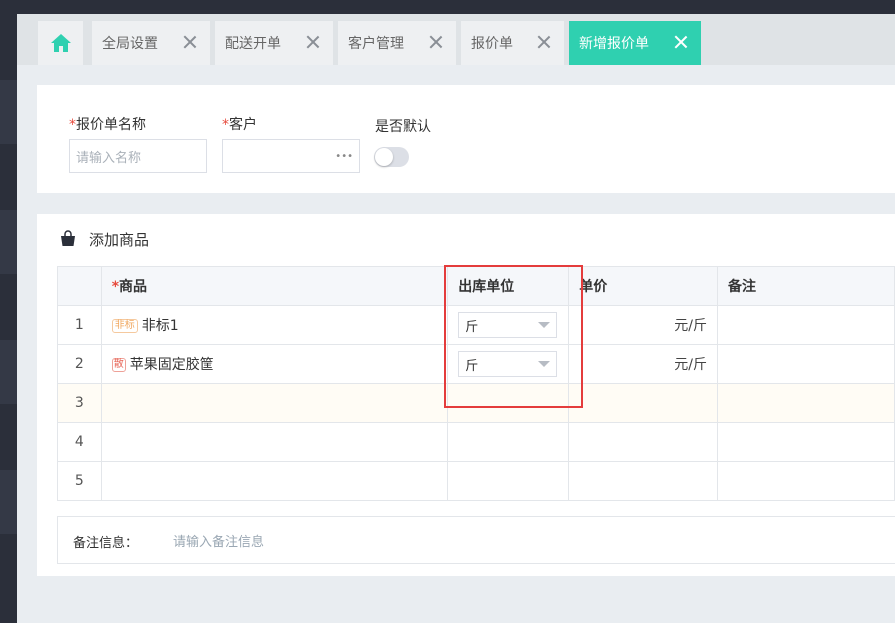 The height and width of the screenshot is (623, 895). What do you see at coordinates (118, 365) in the screenshot?
I see `bulk-tag: 散` at bounding box center [118, 365].